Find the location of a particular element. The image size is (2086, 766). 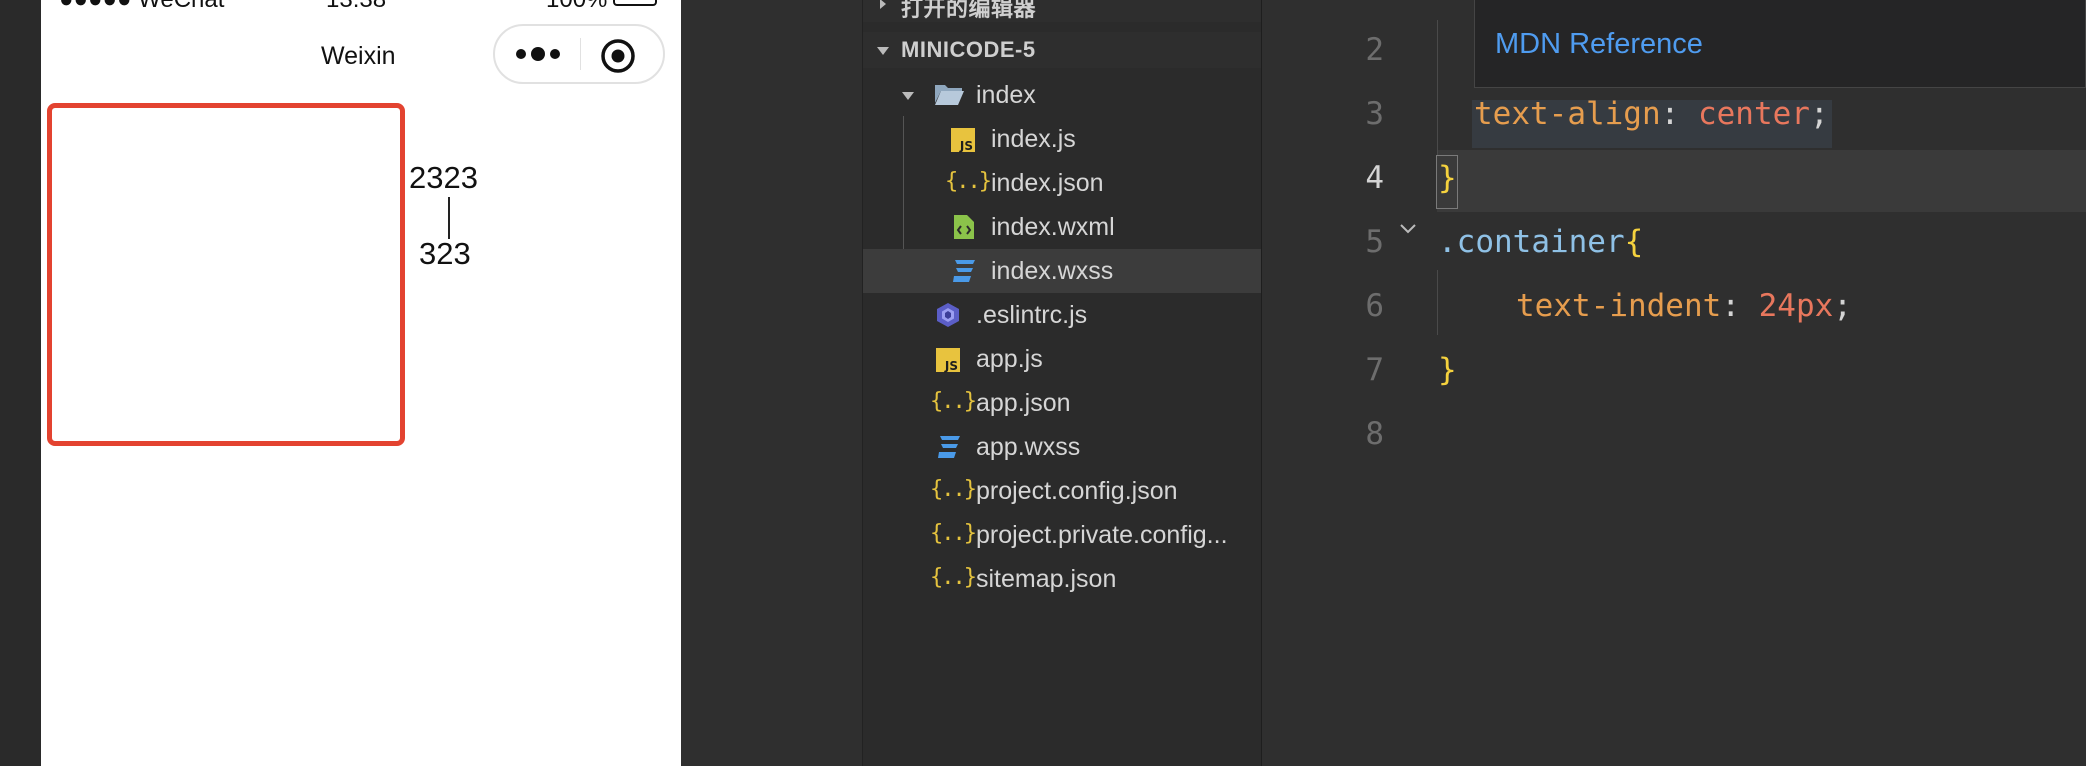

css-value: center is located at coordinates (1753, 114).